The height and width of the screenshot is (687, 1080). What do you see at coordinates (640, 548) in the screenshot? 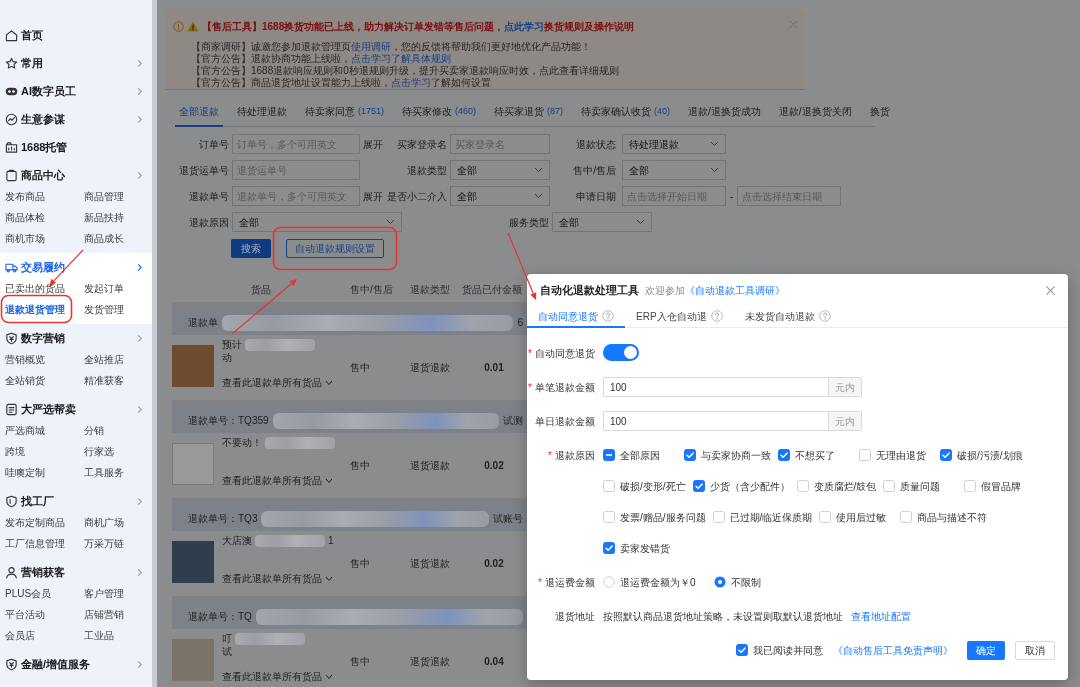
I see `reason-checkbox: 卖家发错货` at bounding box center [640, 548].